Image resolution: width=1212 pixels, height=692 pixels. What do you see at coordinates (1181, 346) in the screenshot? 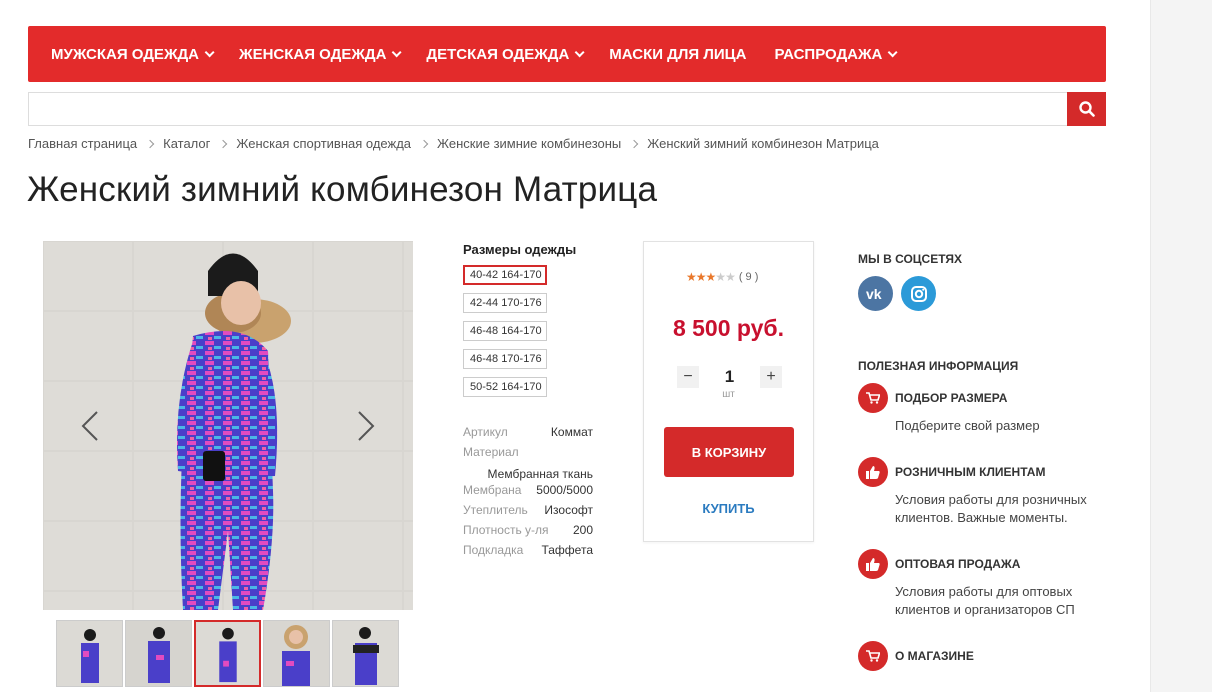
I see `page-background-strip` at bounding box center [1181, 346].